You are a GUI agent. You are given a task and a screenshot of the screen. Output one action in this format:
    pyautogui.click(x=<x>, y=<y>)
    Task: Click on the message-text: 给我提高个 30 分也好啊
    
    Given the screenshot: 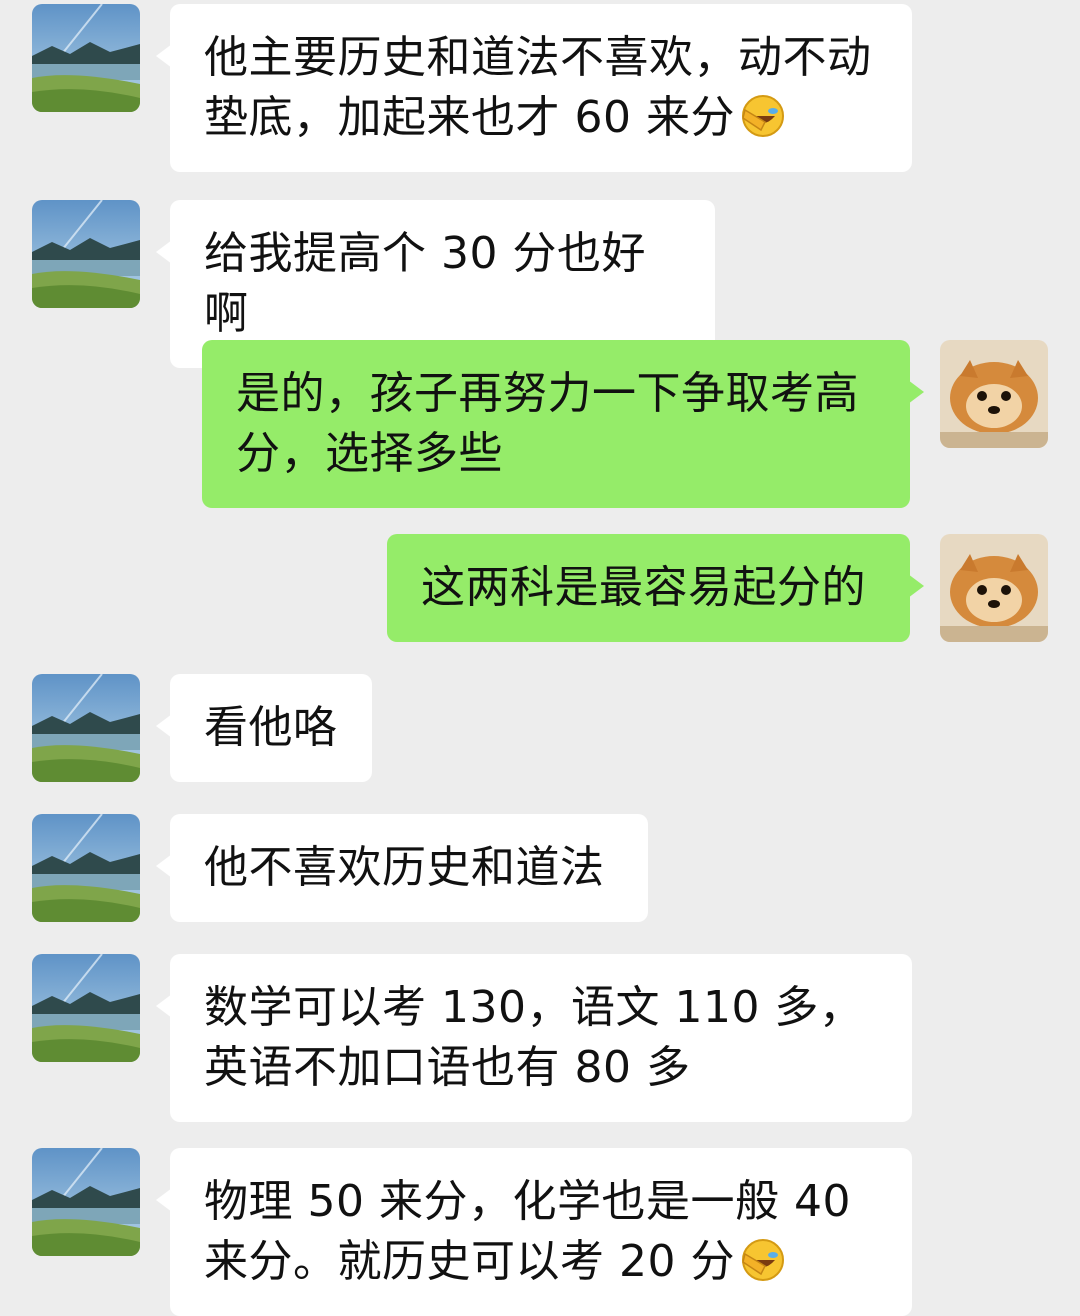 What is the action you would take?
    pyautogui.click(x=425, y=283)
    